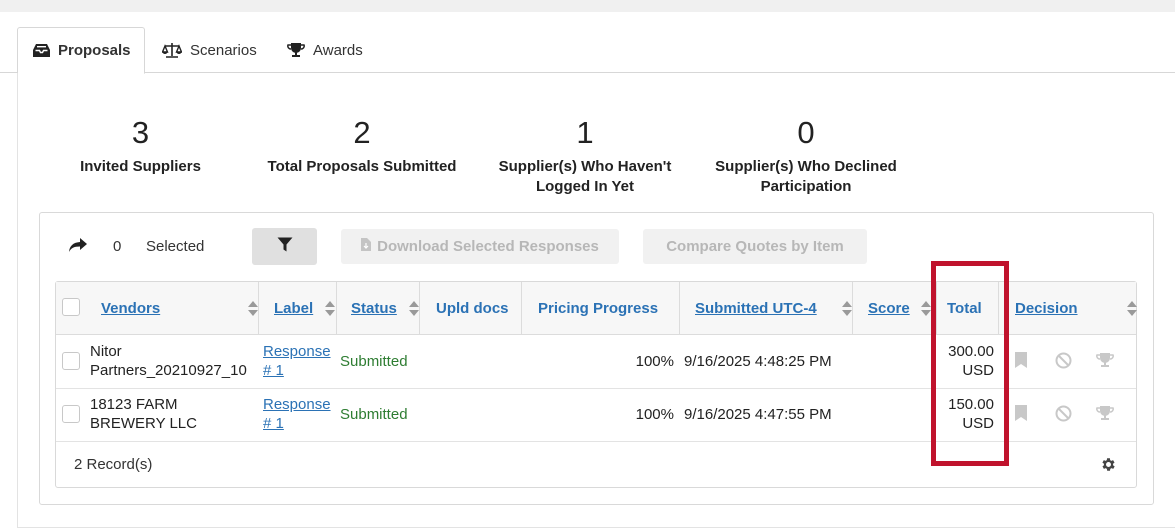 Image resolution: width=1175 pixels, height=528 pixels. Describe the element at coordinates (140, 132) in the screenshot. I see `stat-value: 3` at that location.